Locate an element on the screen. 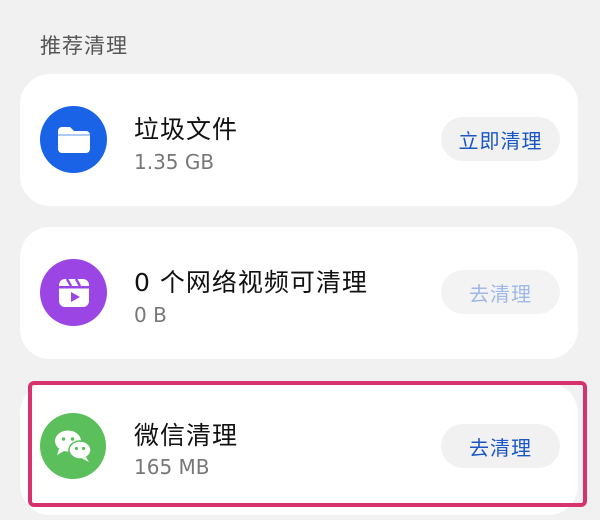 The image size is (600, 520). clean-now-button: 立即清理 is located at coordinates (500, 139).